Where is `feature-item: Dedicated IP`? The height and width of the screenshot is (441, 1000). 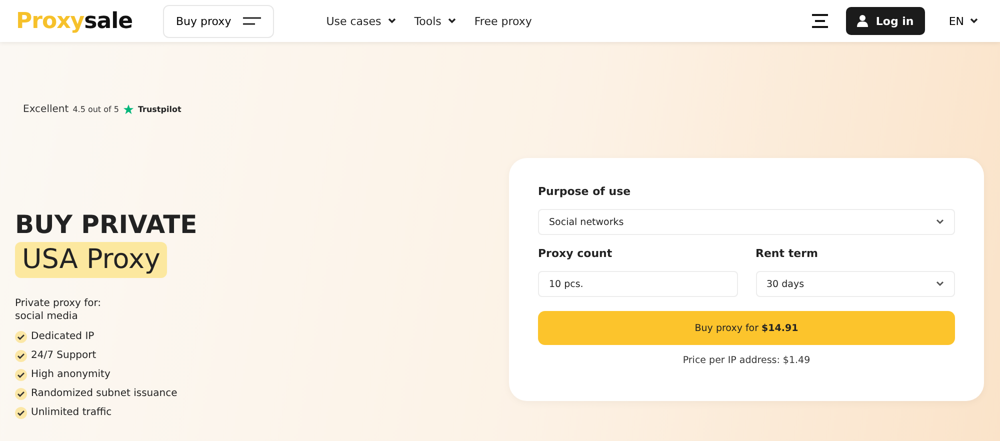
feature-item: Dedicated IP is located at coordinates (62, 336).